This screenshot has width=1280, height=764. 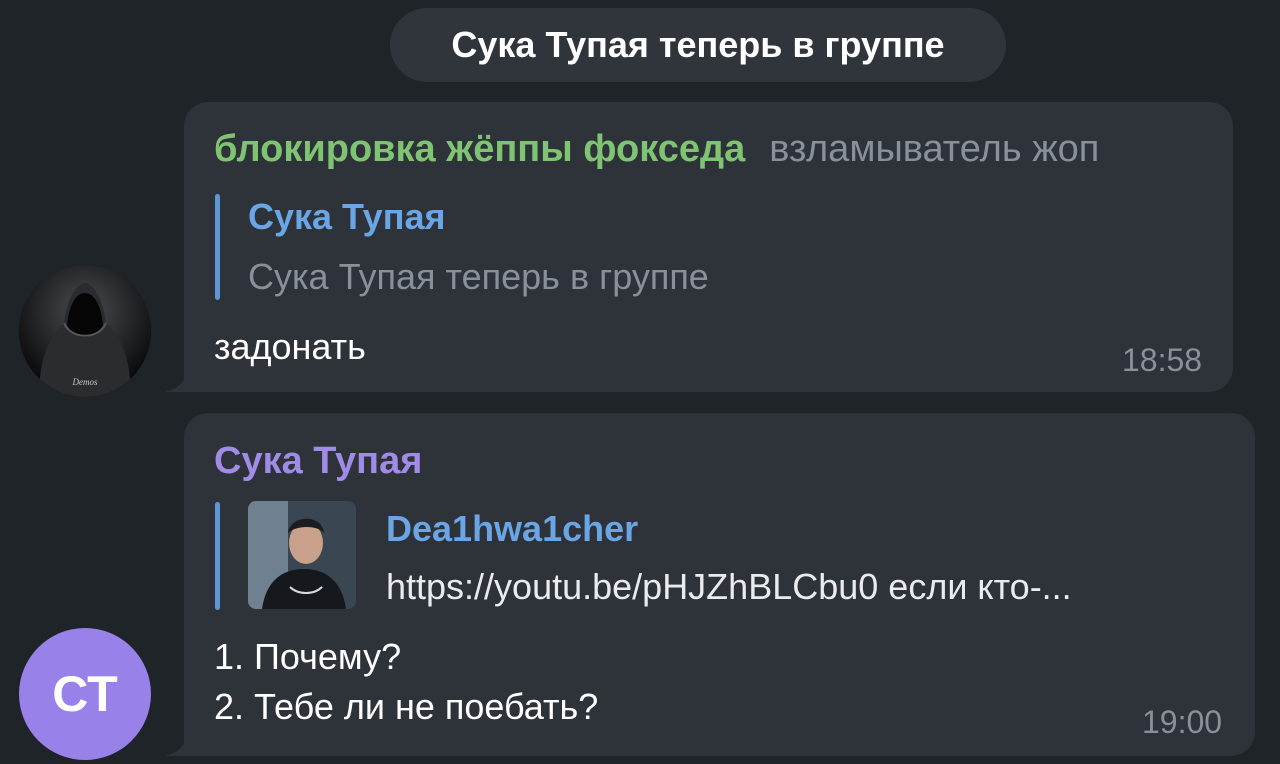 I want to click on sender-line: Сука Тупая, so click(x=318, y=461).